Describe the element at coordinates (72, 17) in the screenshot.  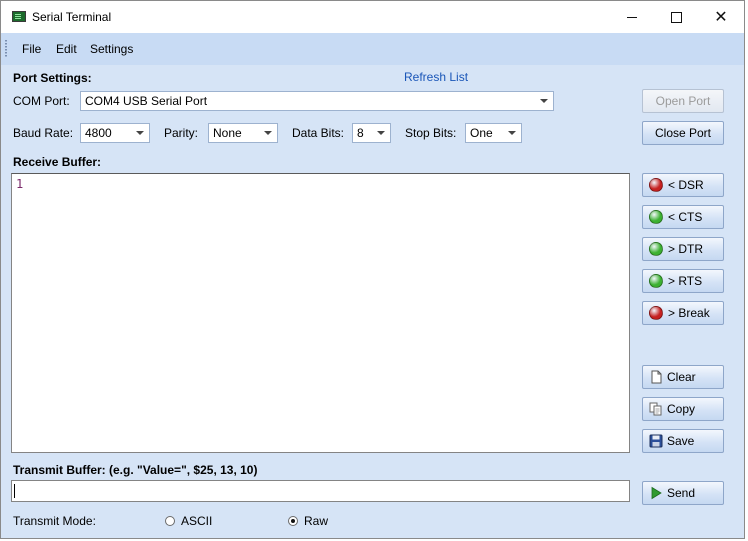
I see `window-title: Serial Terminal` at that location.